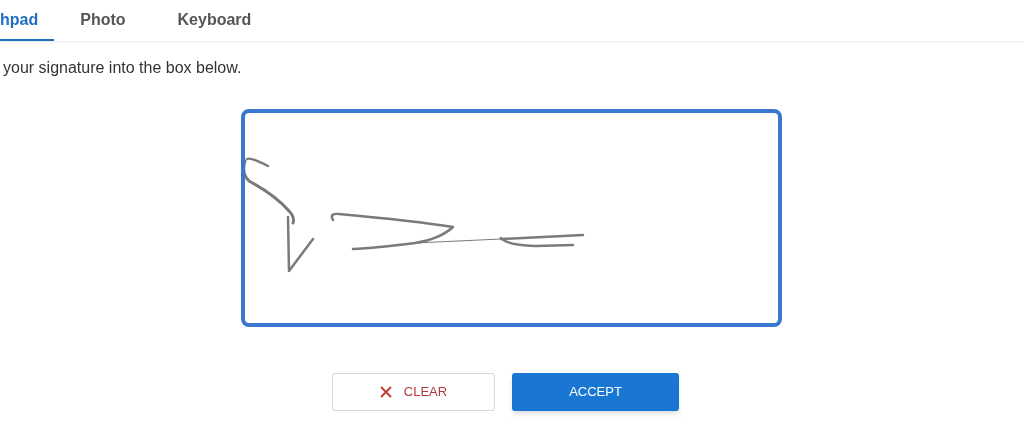 This screenshot has width=1024, height=436. I want to click on instruction-text: your signature into the box below., so click(123, 68).